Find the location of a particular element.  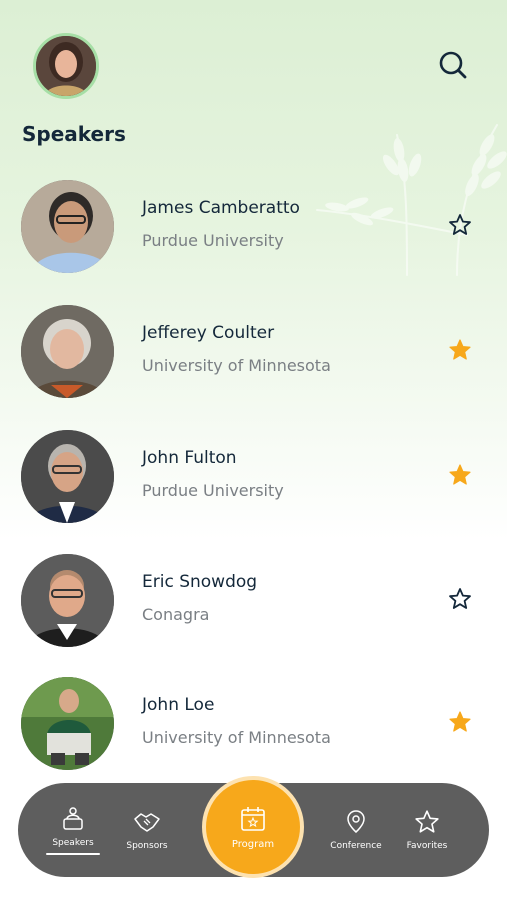

location-pin-icon is located at coordinates (356, 821).